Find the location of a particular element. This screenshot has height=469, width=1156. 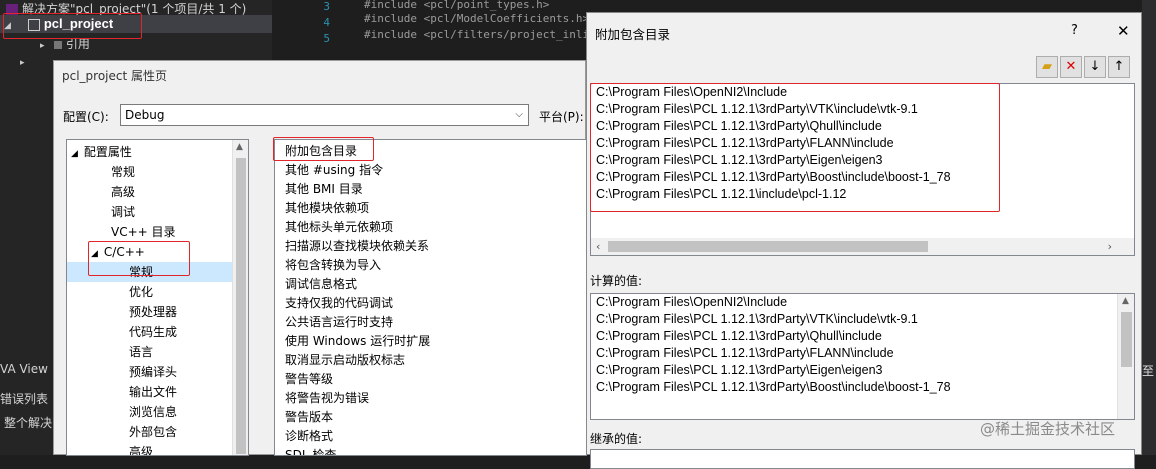

new-folder-icon: ▰ is located at coordinates (1047, 66).